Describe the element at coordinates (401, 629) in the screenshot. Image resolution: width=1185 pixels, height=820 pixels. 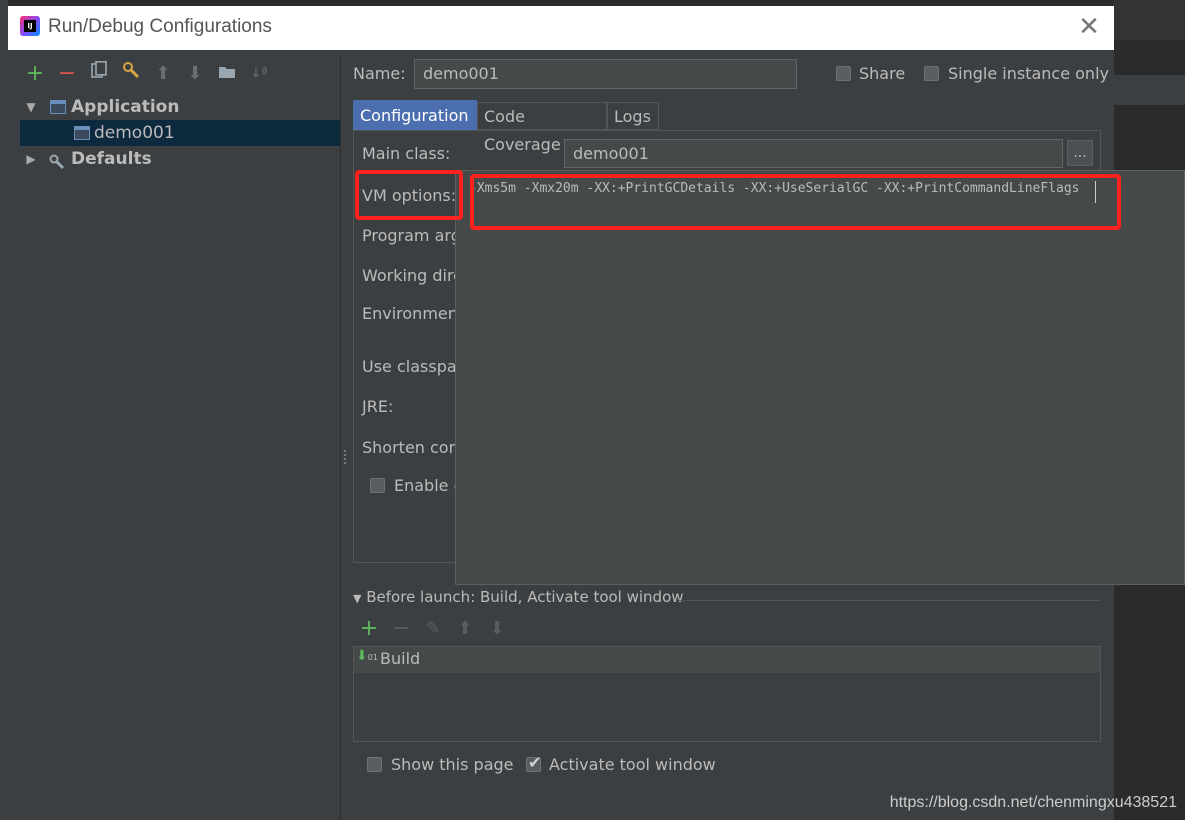
I see `remove-task-icon: −` at that location.